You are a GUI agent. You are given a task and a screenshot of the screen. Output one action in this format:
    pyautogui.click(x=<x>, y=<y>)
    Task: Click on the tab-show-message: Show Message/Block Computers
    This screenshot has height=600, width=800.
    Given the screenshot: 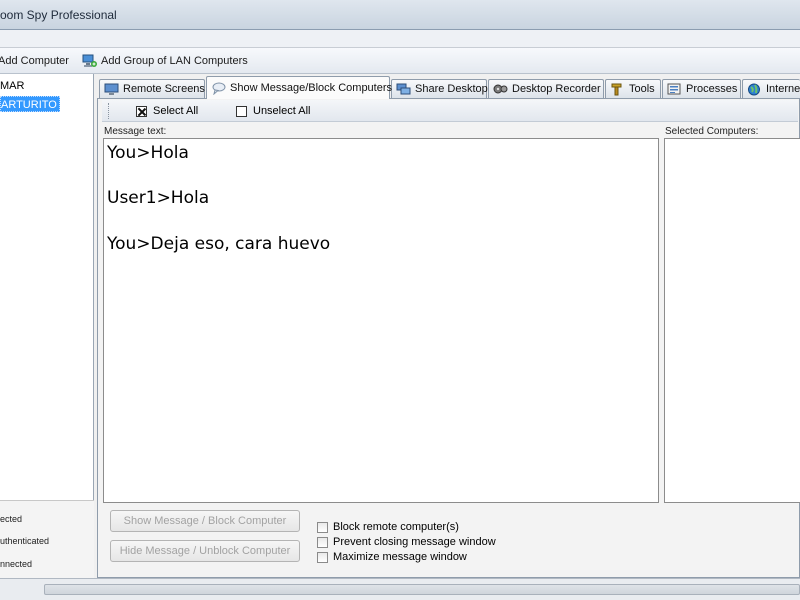 What is the action you would take?
    pyautogui.click(x=299, y=87)
    